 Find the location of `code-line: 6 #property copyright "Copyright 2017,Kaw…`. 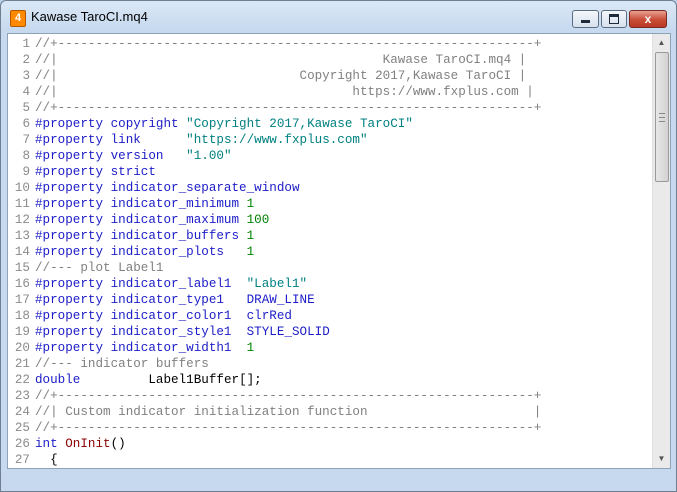

code-line: 6 #property copyright "Copyright 2017,Kaw… is located at coordinates (330, 124).